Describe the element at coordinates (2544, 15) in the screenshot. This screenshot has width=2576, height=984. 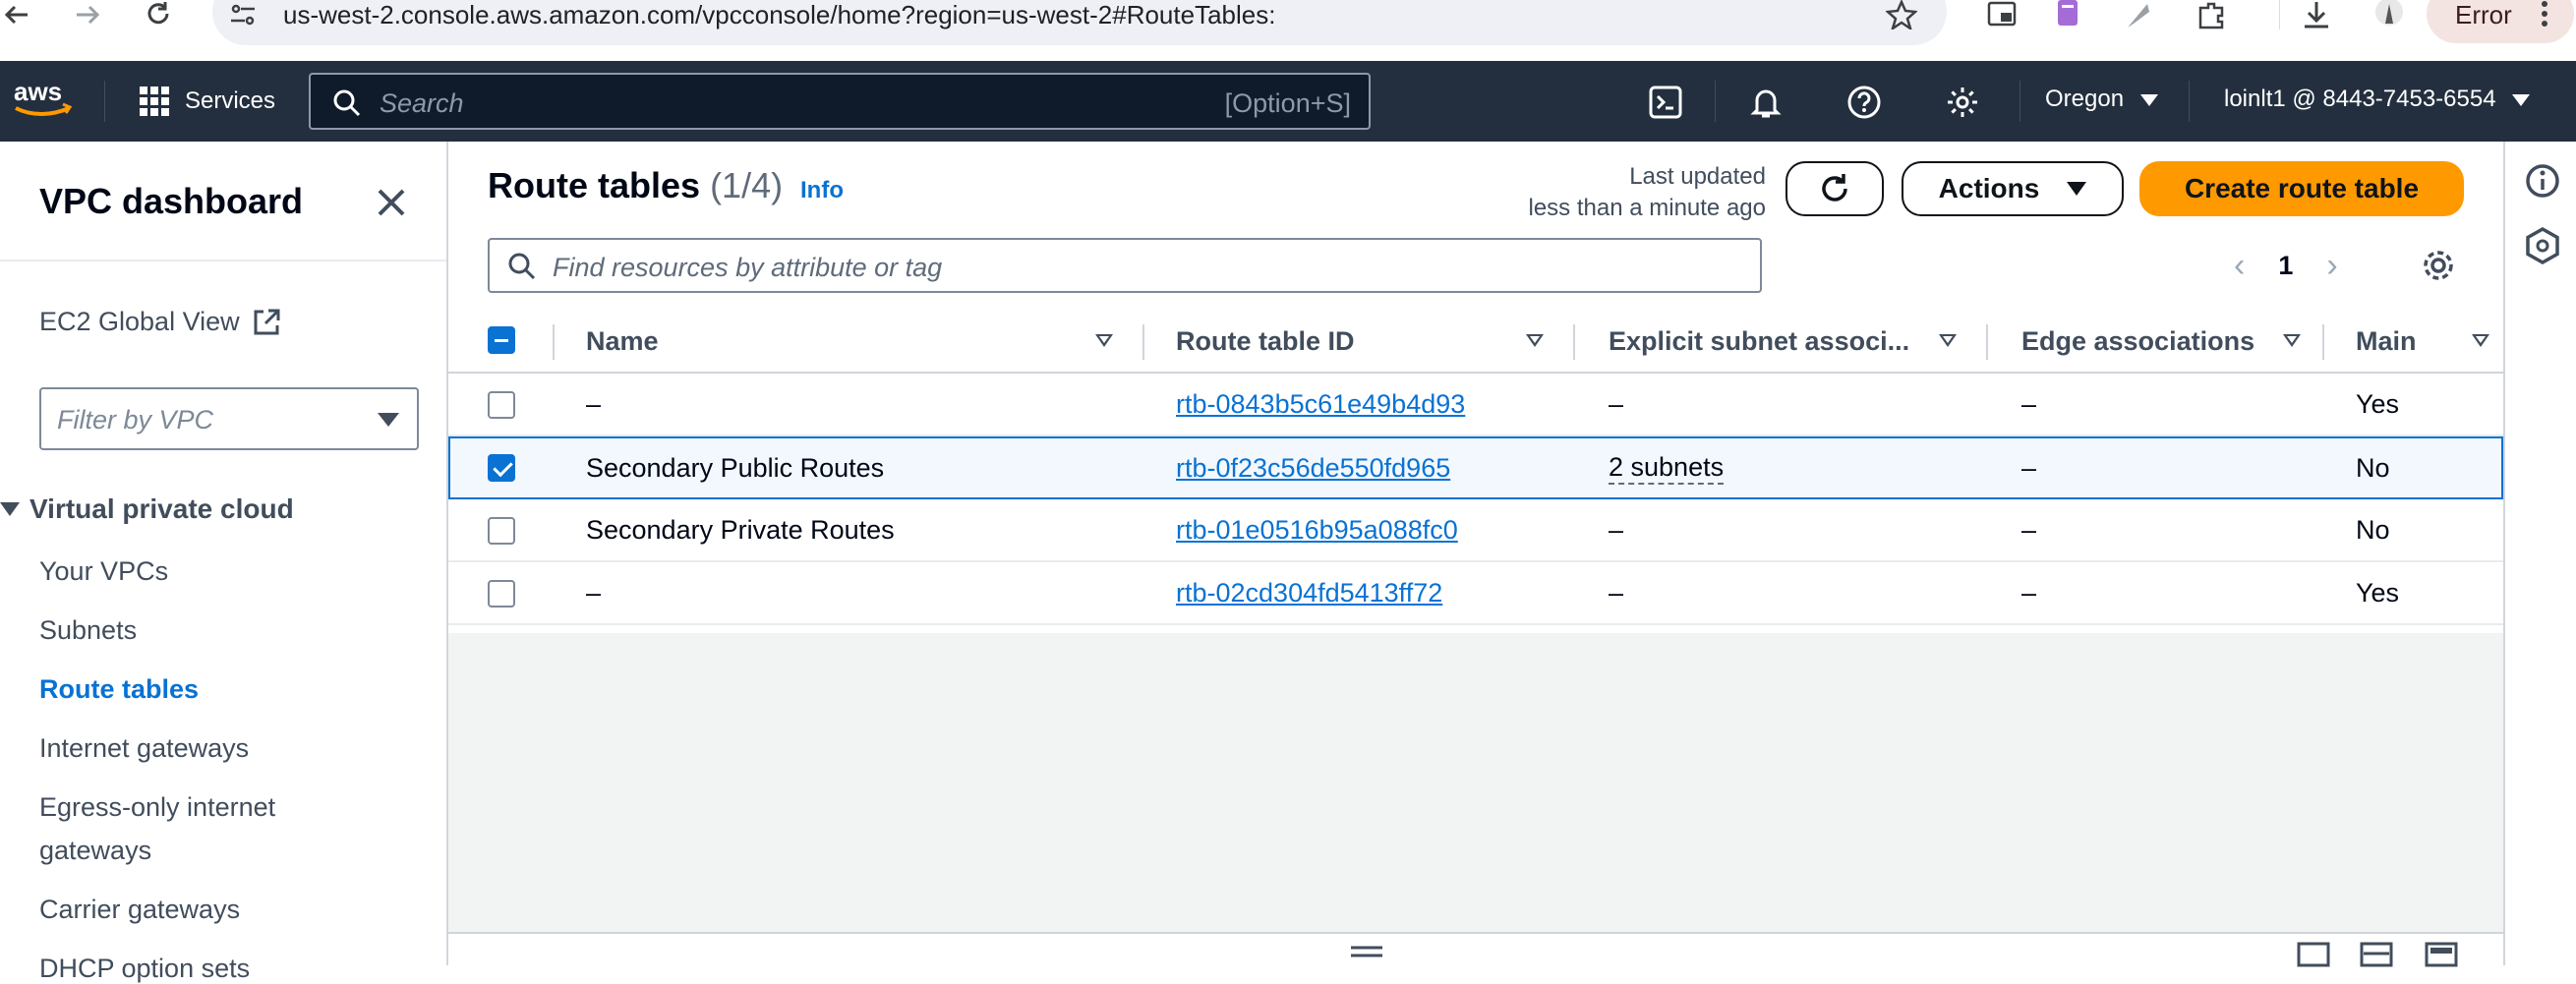
I see `browser-menu-icon` at that location.